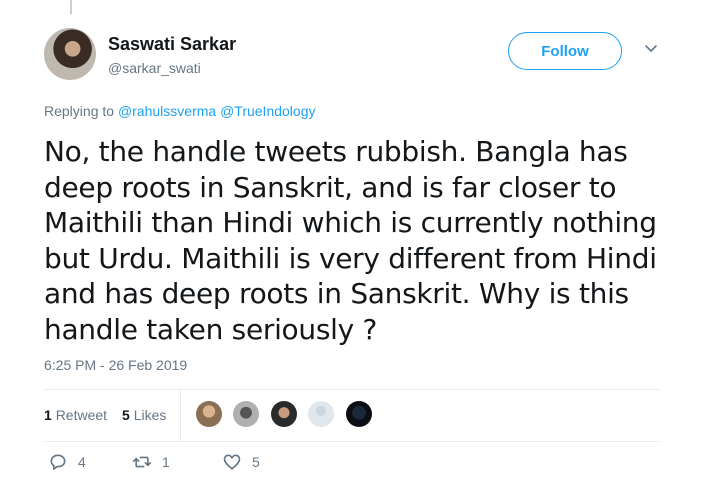  Describe the element at coordinates (172, 44) in the screenshot. I see `author-name: Saswati Sarkar` at that location.